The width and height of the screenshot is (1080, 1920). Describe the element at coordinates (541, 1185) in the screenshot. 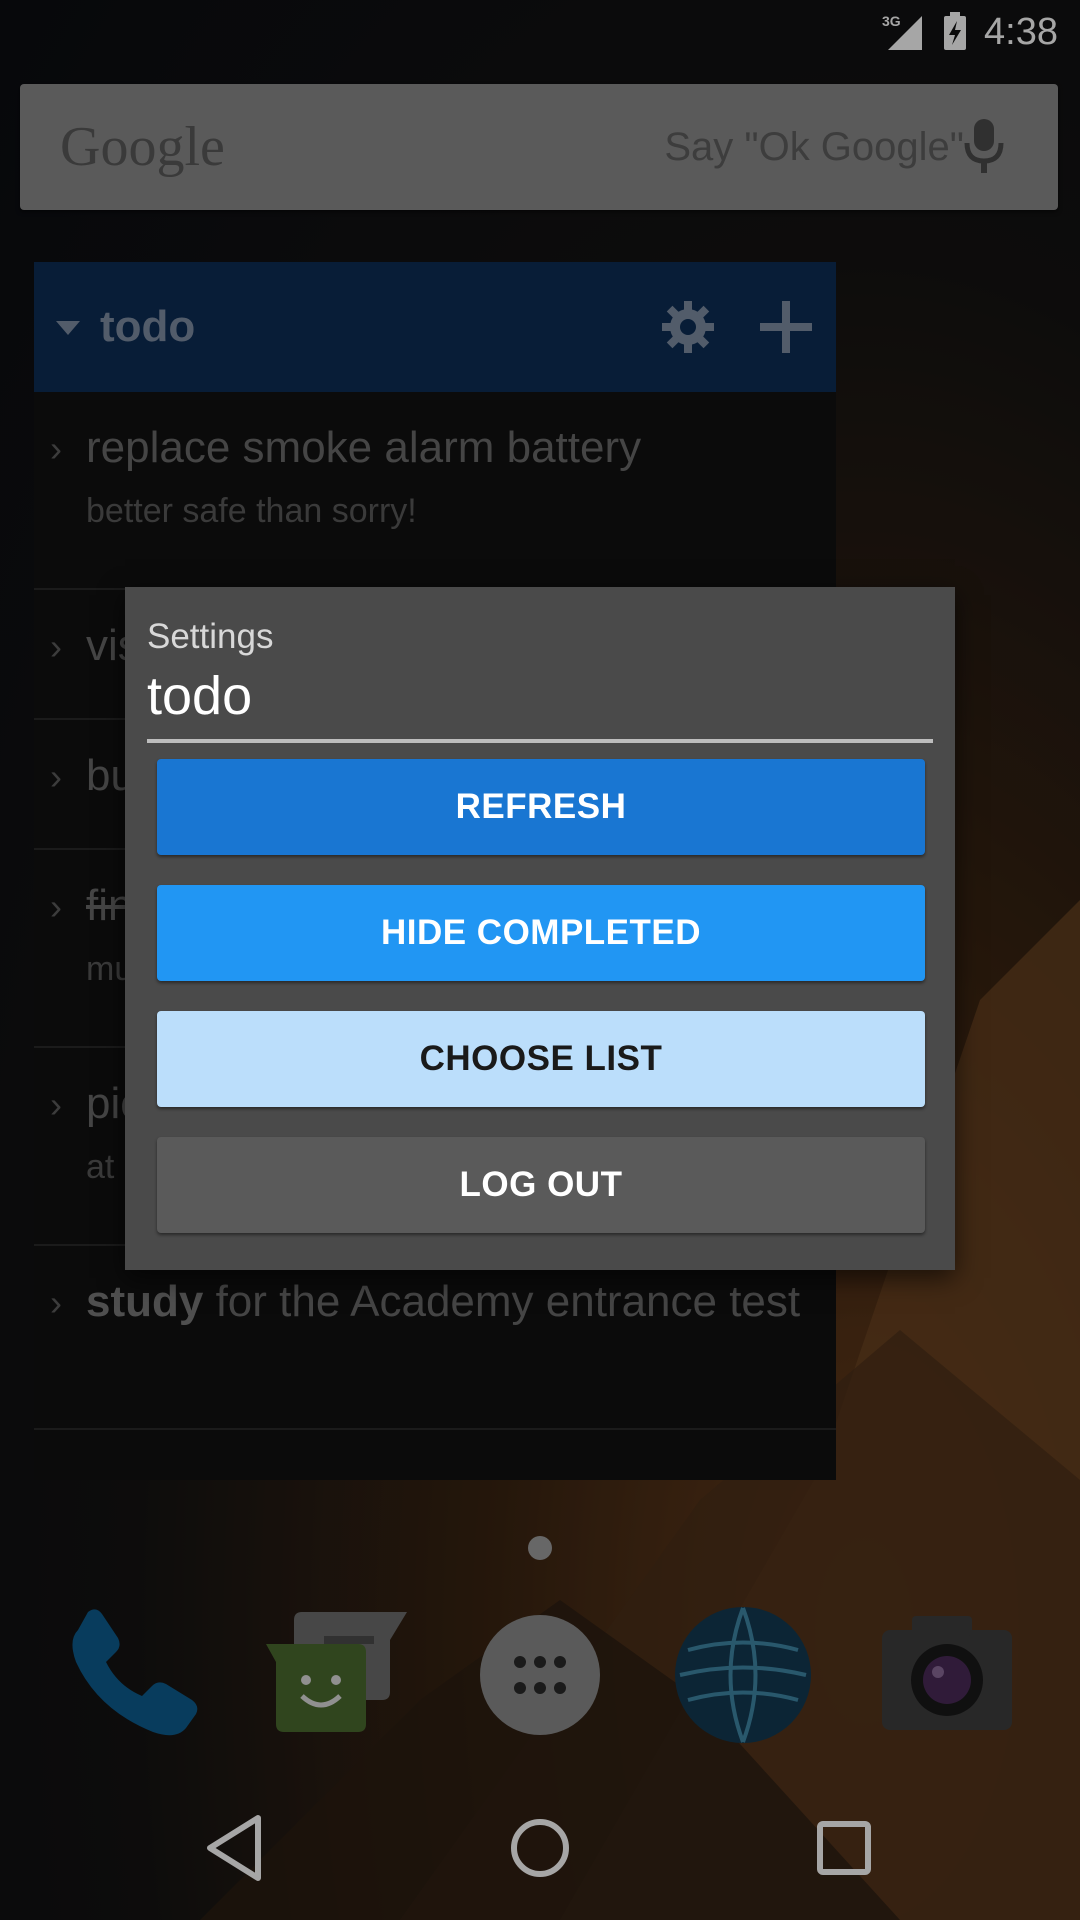

I see `log-out-button: LOG OUT` at that location.